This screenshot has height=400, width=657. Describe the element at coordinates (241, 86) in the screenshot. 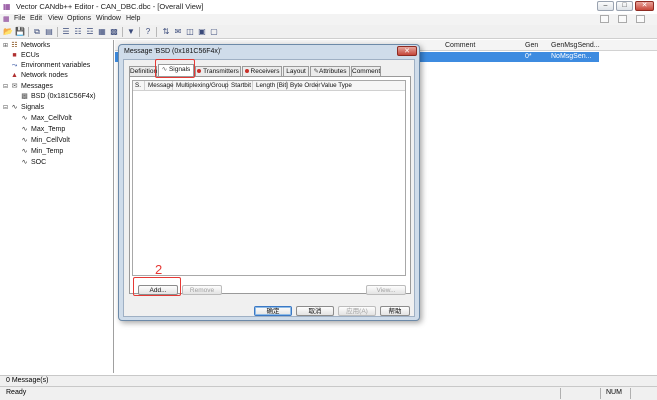

I see `grid-col-startbit: Startbit` at that location.